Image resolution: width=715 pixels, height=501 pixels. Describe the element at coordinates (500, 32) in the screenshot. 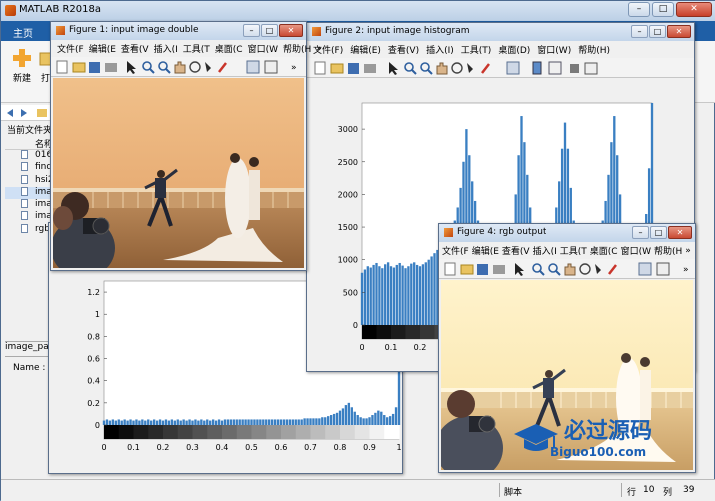

I see `figure-2-title-bar: Figure 2: input image histogram – □ ✕` at that location.